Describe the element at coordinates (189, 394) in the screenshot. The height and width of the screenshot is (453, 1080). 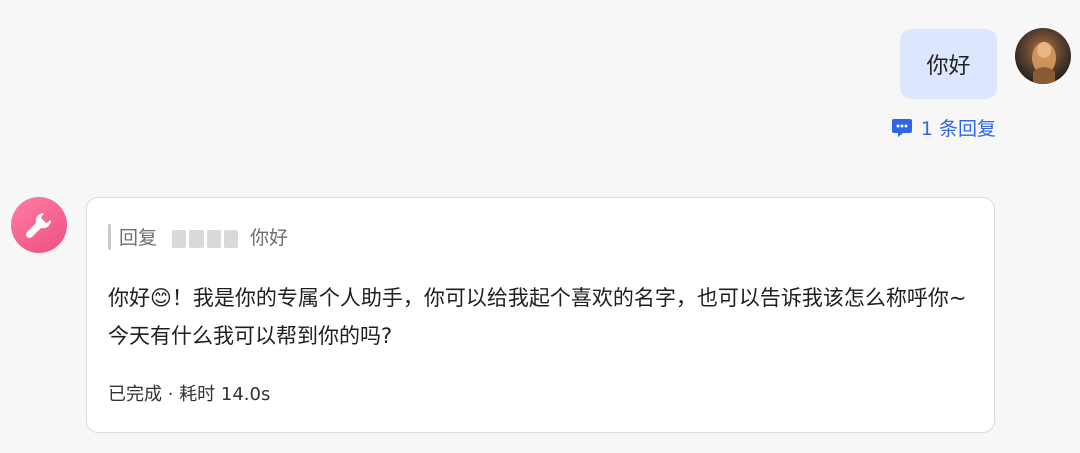
I see `status-text: 已完成 · 耗时 14.0s` at that location.